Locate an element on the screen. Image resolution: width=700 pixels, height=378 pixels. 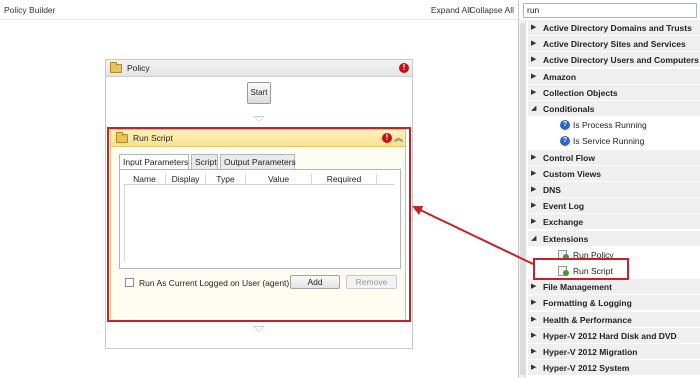
column-header-required: Required is located at coordinates (344, 179).